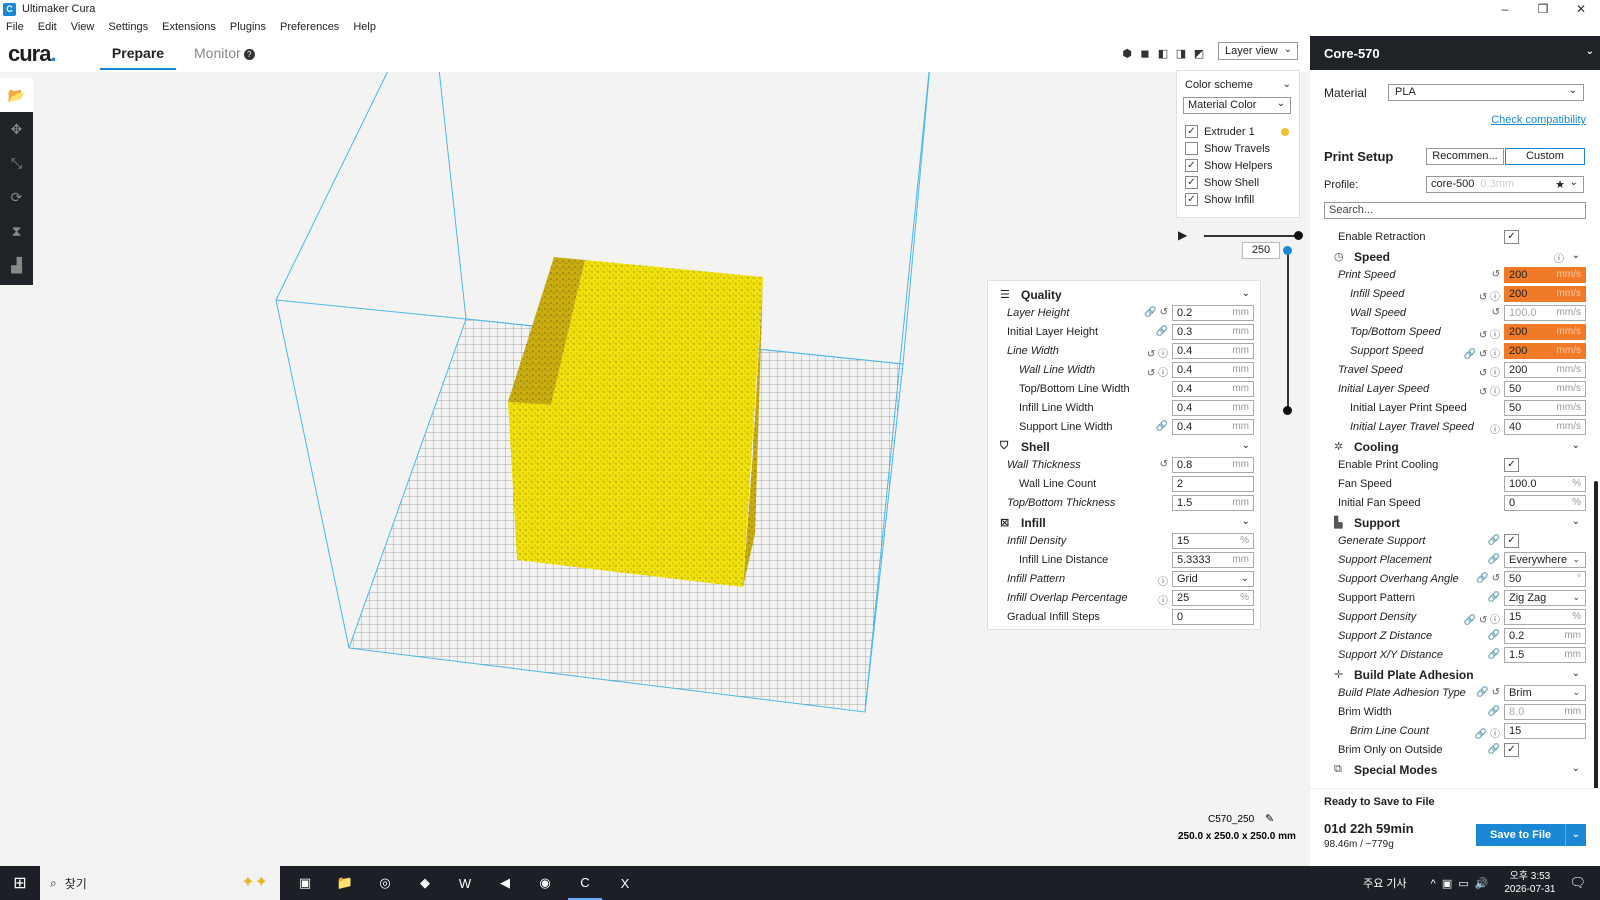 This screenshot has width=1600, height=900. I want to click on category-speed: ◷ Speed ⓘ ⌄, so click(1455, 256).